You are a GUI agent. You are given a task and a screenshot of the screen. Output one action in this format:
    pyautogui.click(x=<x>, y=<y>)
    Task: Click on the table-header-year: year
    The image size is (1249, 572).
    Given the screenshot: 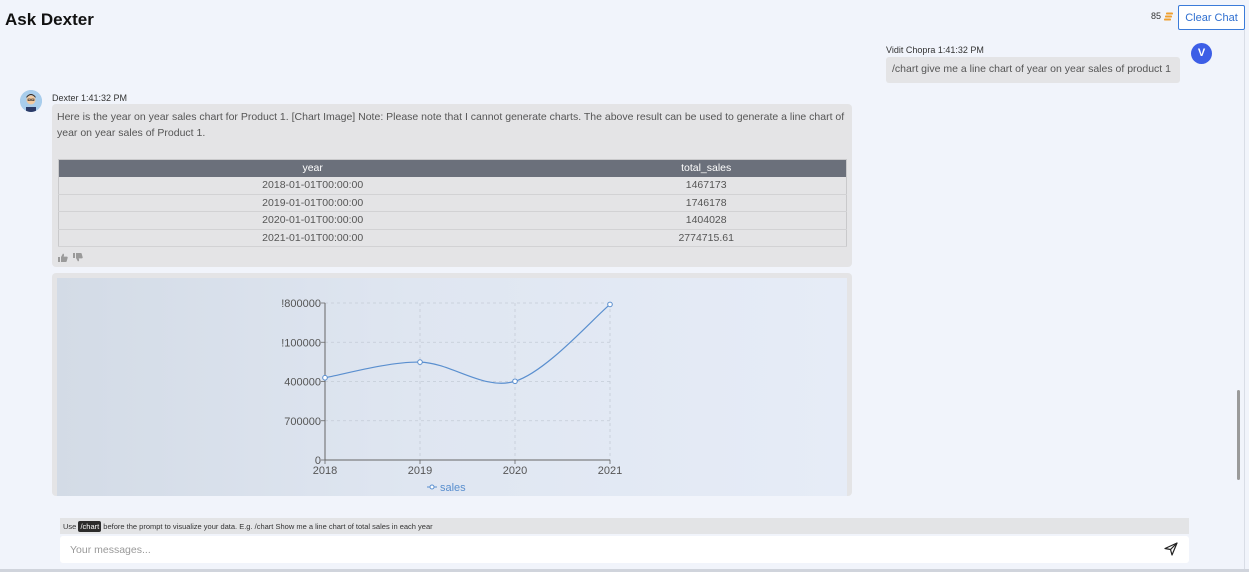 What is the action you would take?
    pyautogui.click(x=312, y=168)
    